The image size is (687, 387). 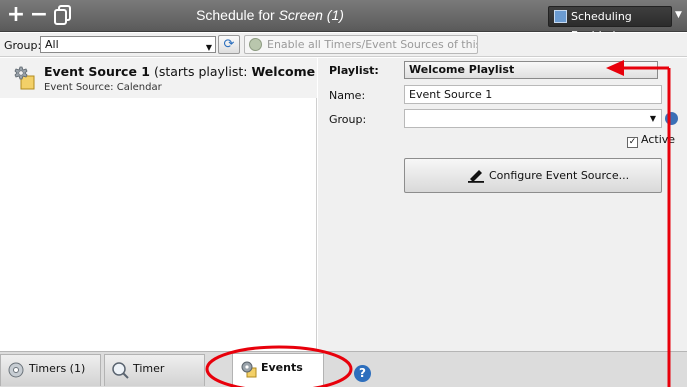 I want to click on tab-events-label: Events (1), so click(x=282, y=367).